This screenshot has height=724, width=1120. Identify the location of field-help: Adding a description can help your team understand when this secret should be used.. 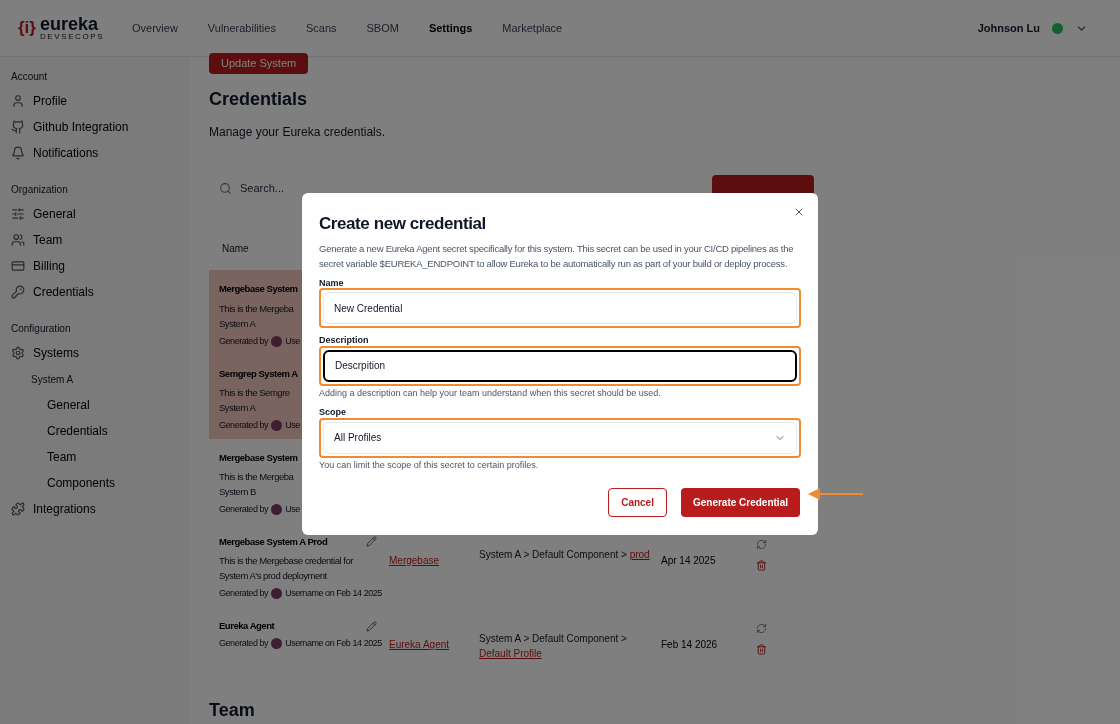
(490, 393).